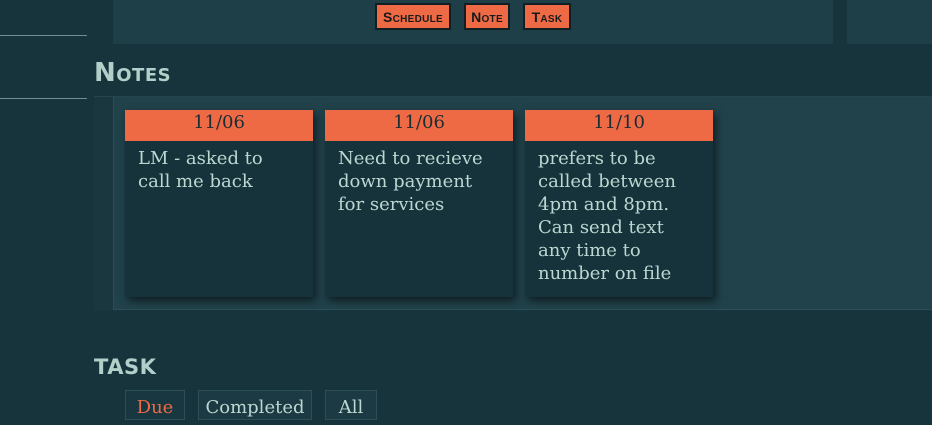 Image resolution: width=932 pixels, height=425 pixels. I want to click on task-button: Task, so click(547, 16).